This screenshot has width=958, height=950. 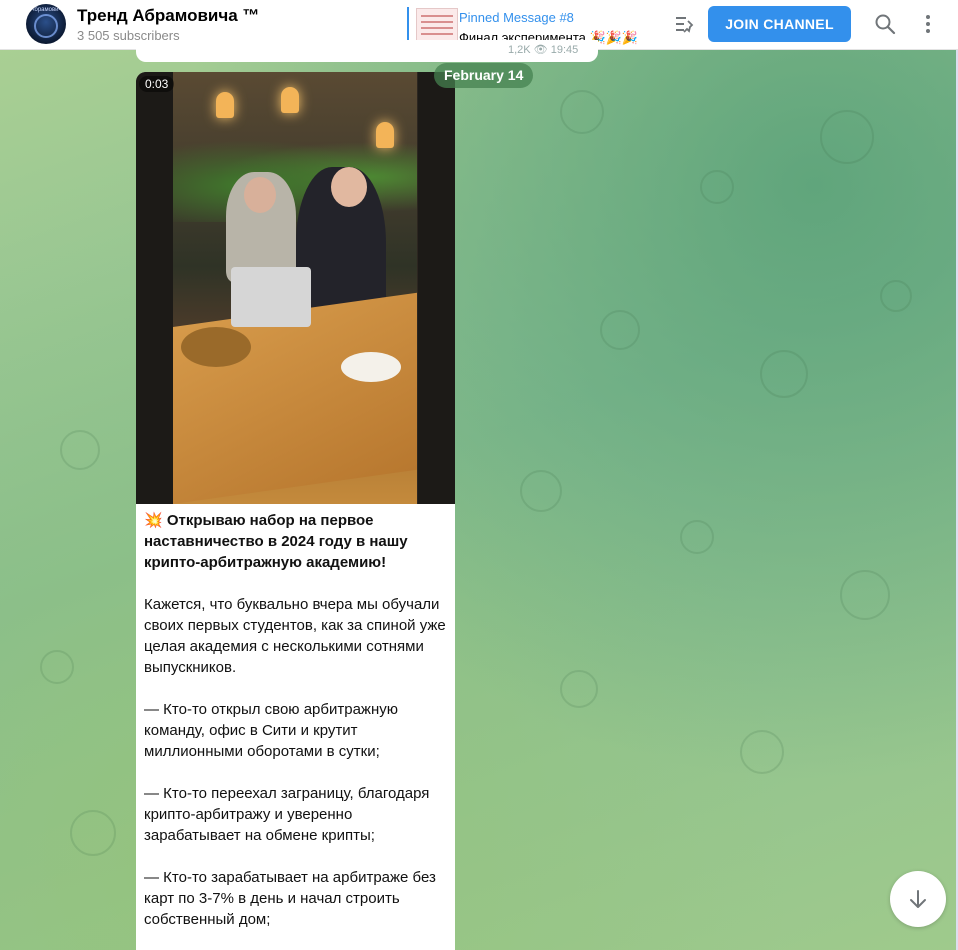 What do you see at coordinates (885, 24) in the screenshot?
I see `search-icon` at bounding box center [885, 24].